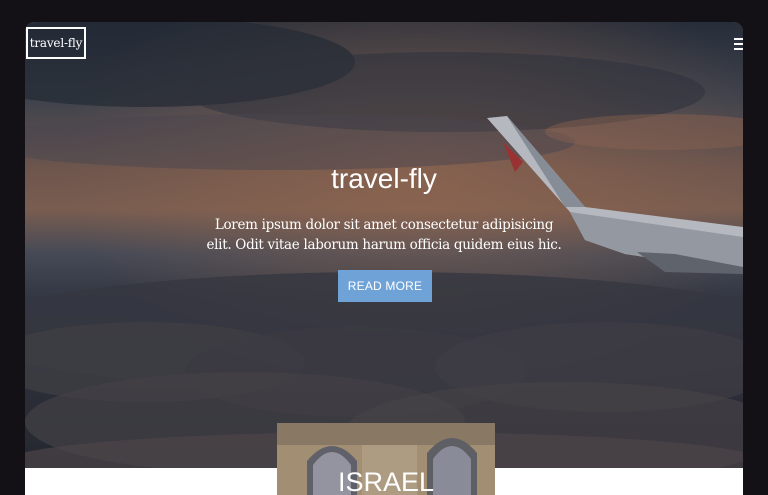 Image resolution: width=768 pixels, height=495 pixels. What do you see at coordinates (386, 481) in the screenshot?
I see `destination-title: ISRAEL` at bounding box center [386, 481].